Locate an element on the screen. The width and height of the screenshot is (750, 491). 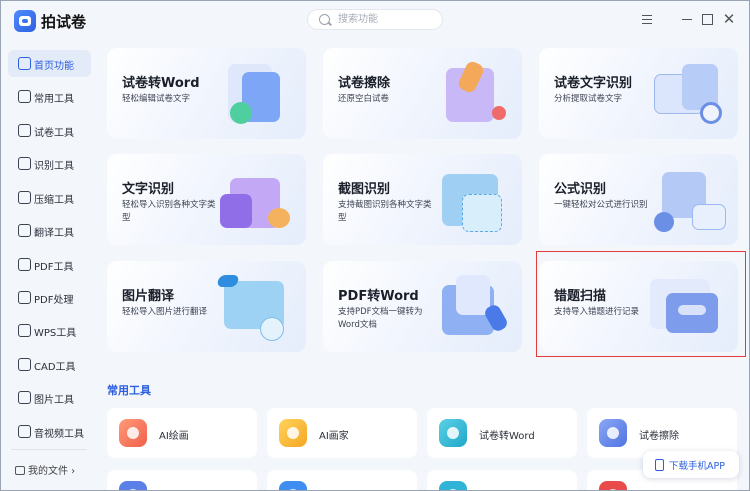
sidebar-item-pdf-tools: PDF工具 is located at coordinates (49, 264).